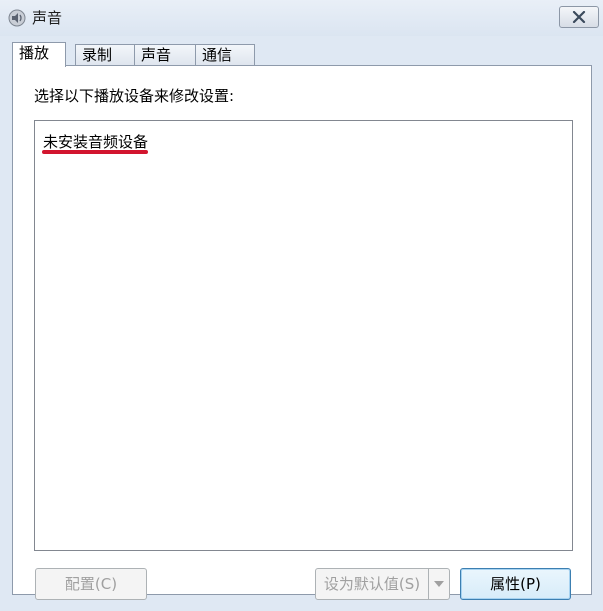  I want to click on window-title: 声音, so click(47, 18).